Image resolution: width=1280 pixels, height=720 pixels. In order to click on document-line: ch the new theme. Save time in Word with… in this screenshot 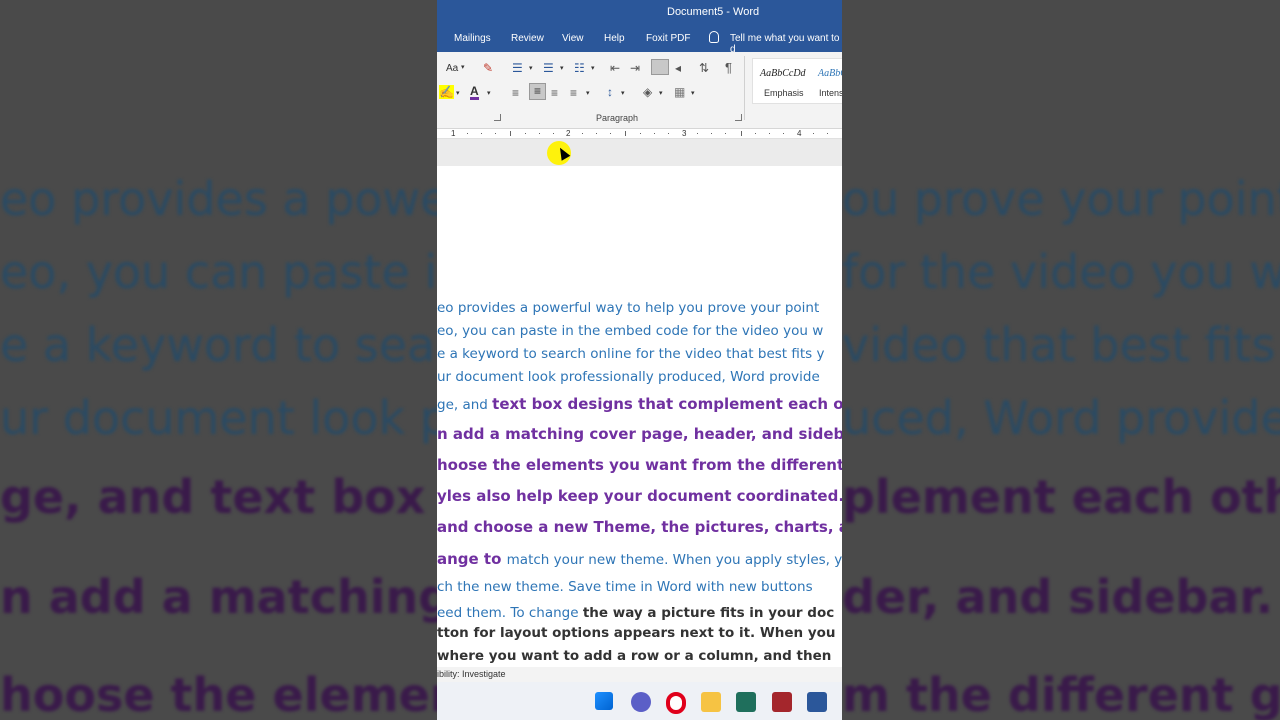, I will do `click(625, 587)`.